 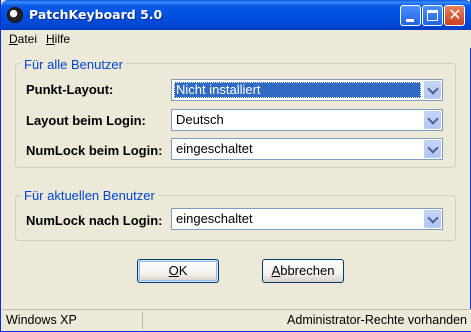 I want to click on numlock-login-select: eingeschaltet, so click(x=307, y=149).